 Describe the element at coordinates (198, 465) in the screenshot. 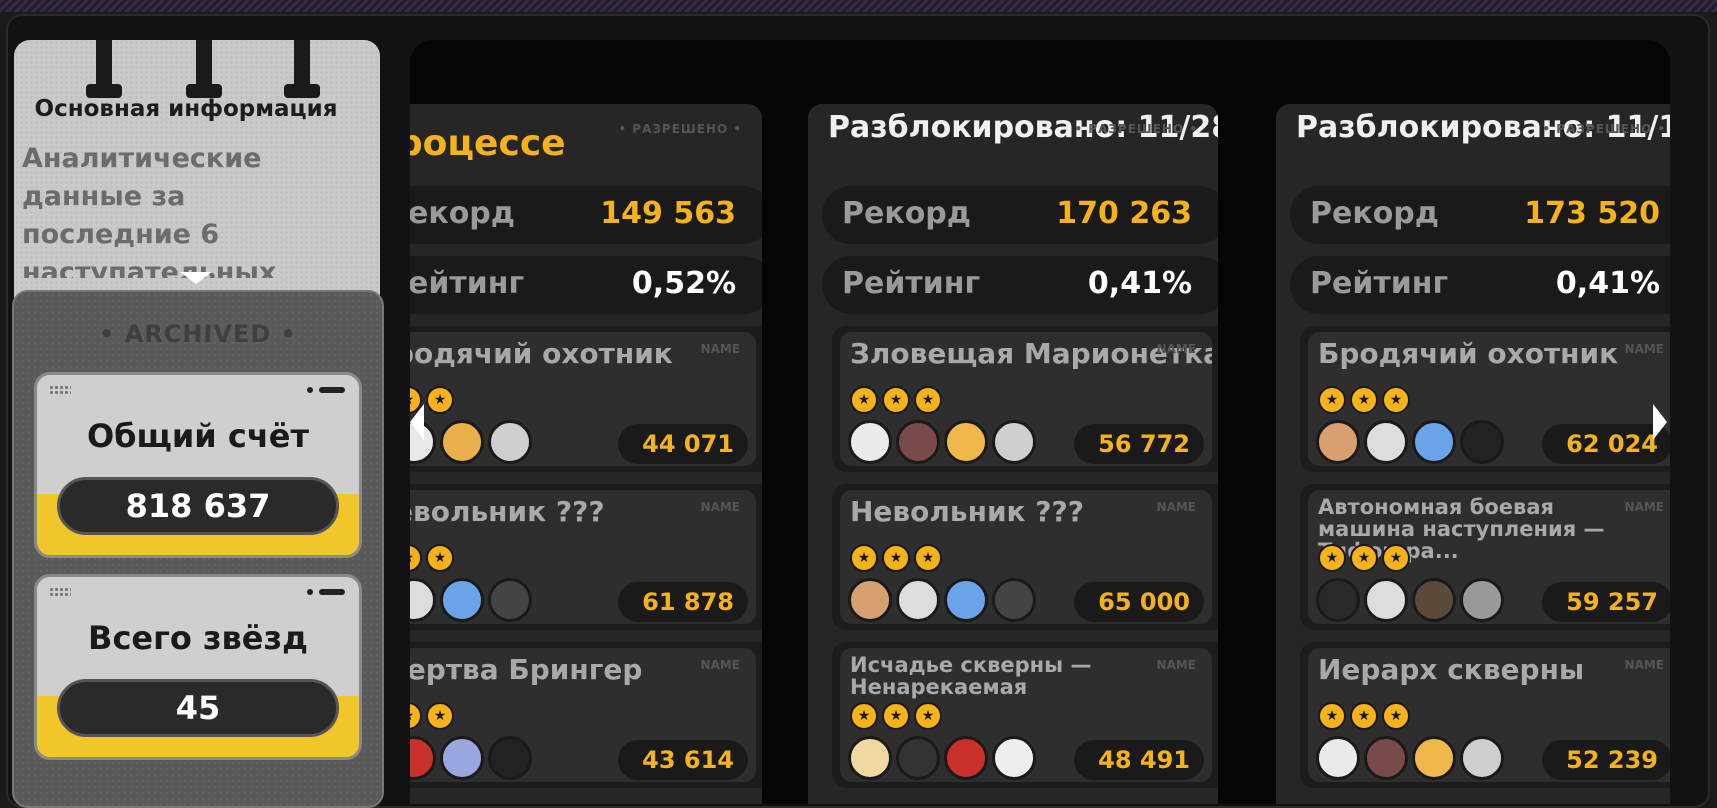

I see `total-score-card: Общий счёт 818 637` at that location.